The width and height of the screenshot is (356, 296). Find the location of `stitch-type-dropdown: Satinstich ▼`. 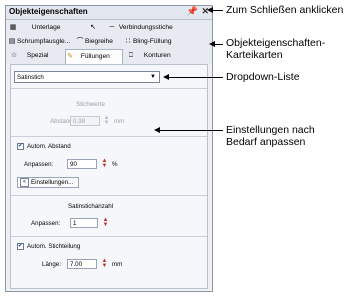

stitch-type-dropdown: Satinstich ▼ is located at coordinates (87, 77).